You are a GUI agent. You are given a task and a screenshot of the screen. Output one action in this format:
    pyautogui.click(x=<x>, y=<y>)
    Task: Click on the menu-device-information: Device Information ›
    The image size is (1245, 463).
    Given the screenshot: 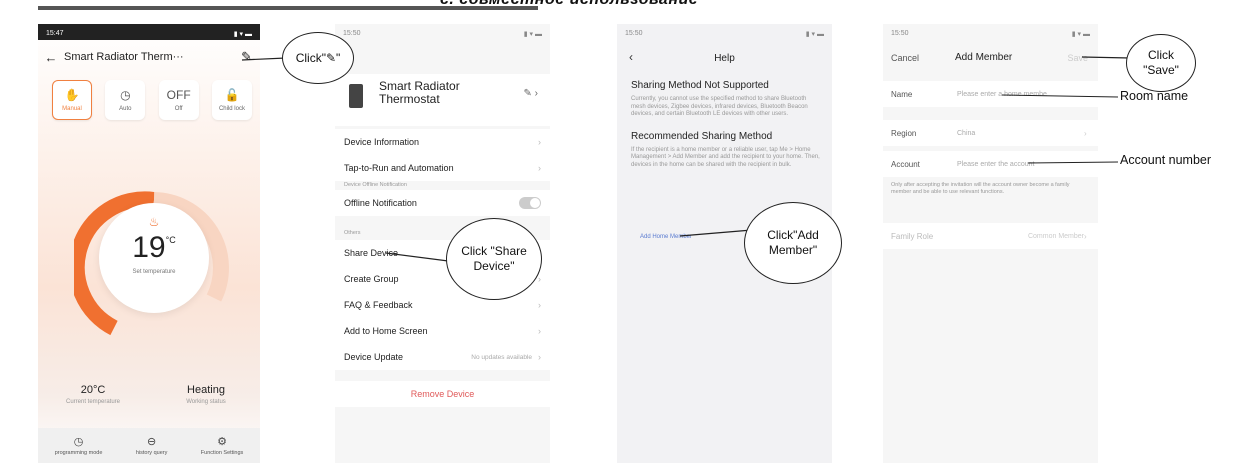 What is the action you would take?
    pyautogui.click(x=442, y=142)
    